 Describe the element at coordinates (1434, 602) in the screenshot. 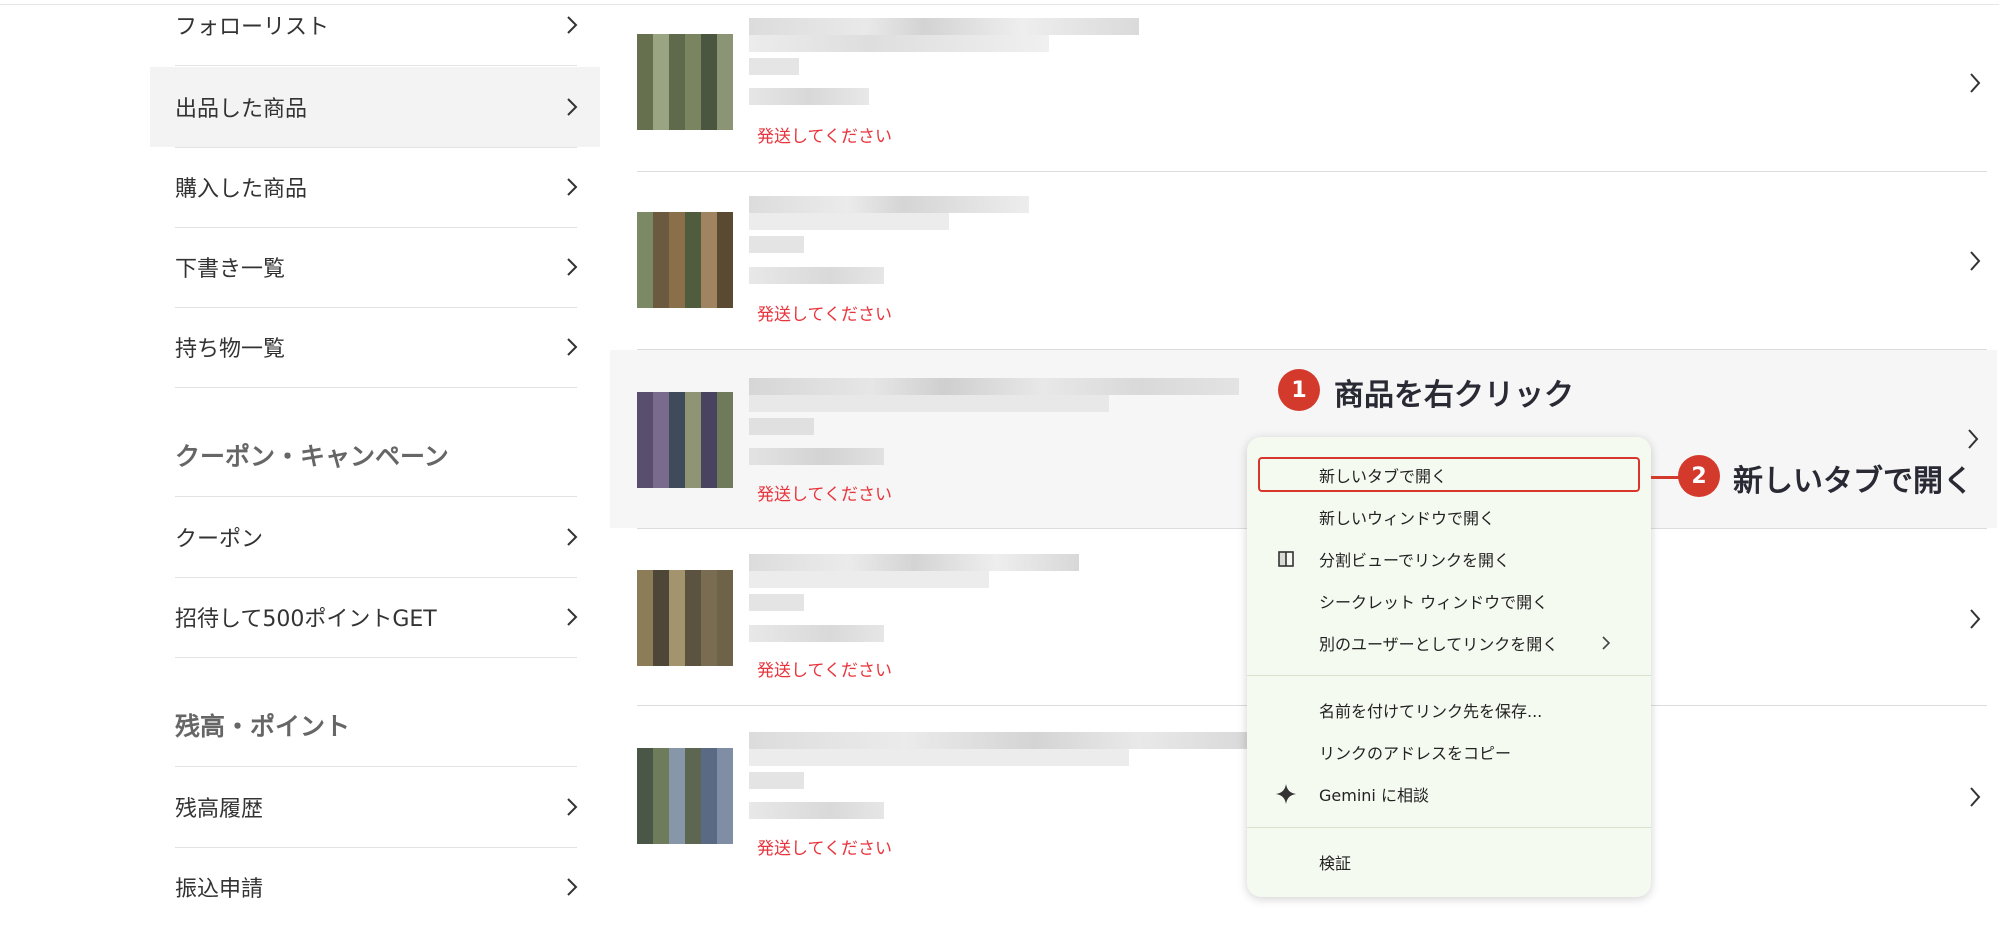

I see `menu-item-label: シークレット ウィンドウで開く` at that location.